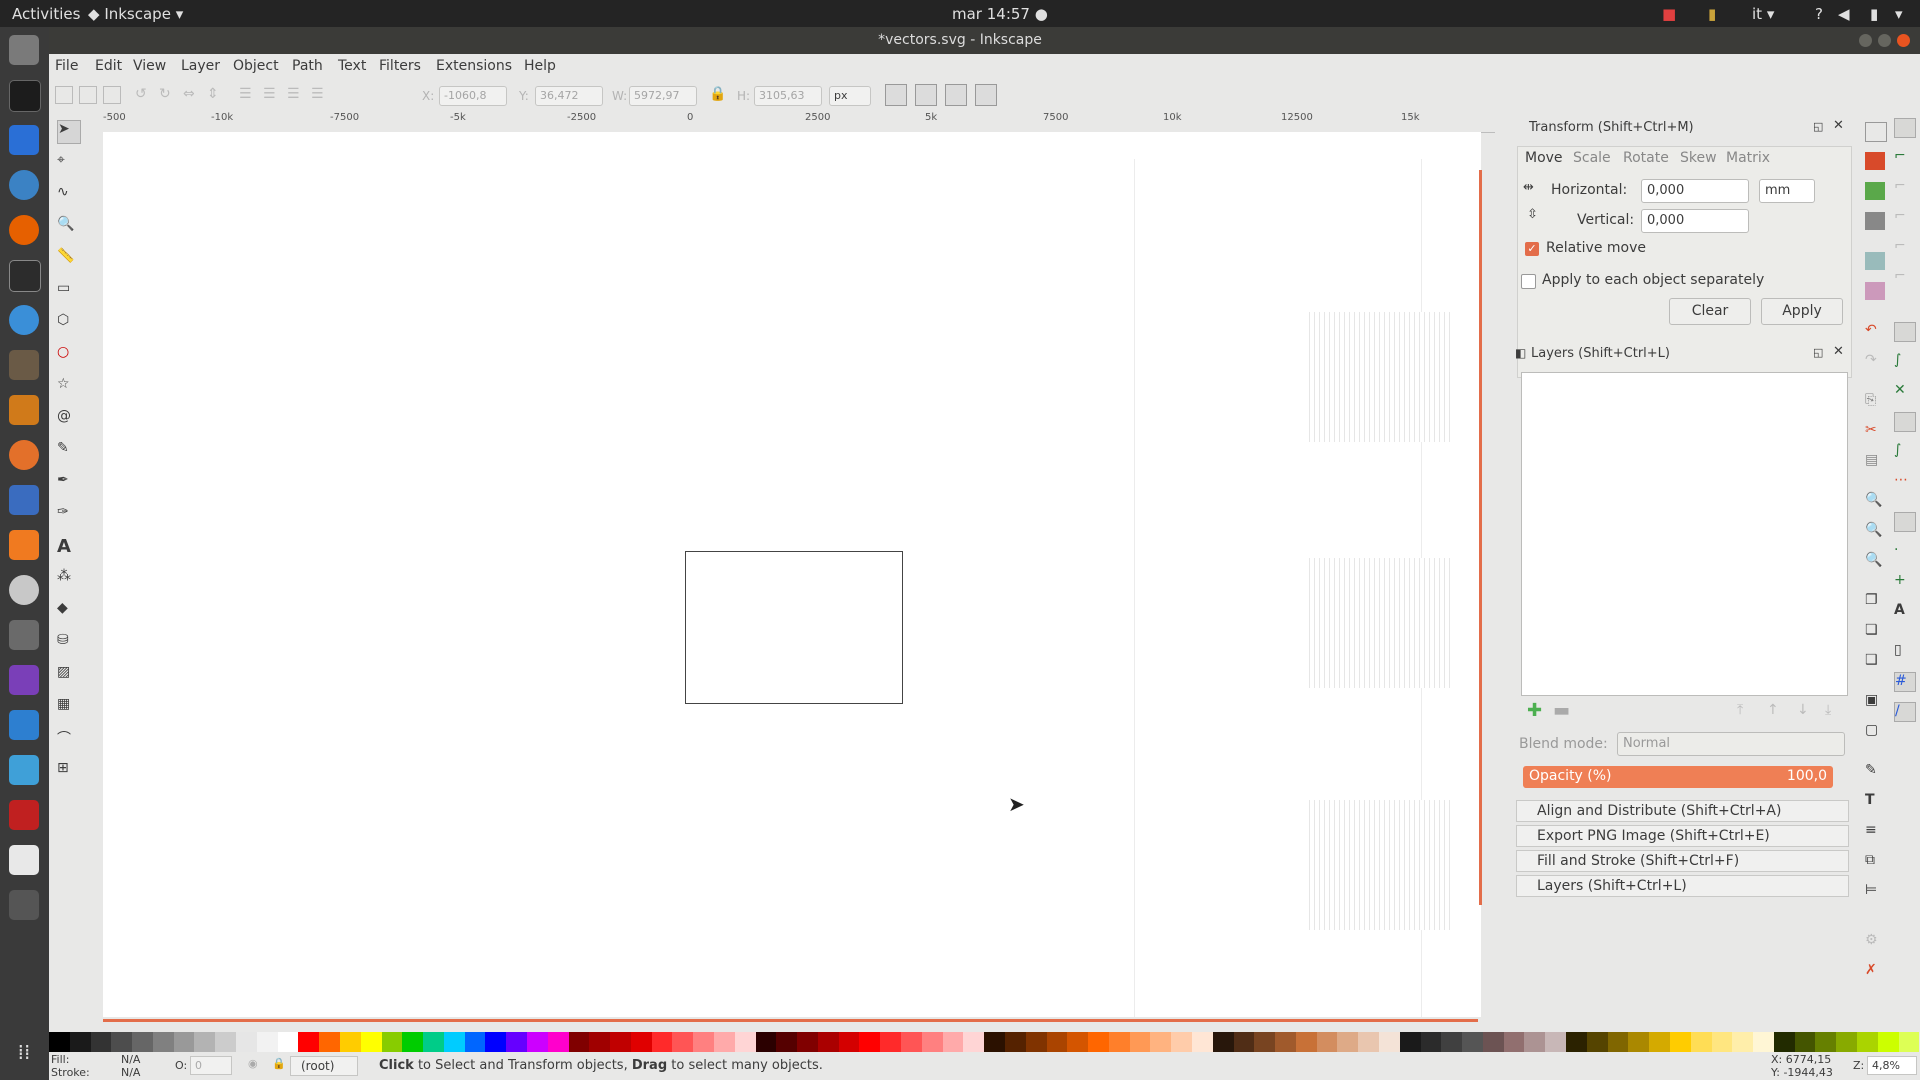 The width and height of the screenshot is (1920, 1080). What do you see at coordinates (1875, 161) in the screenshot?
I see `open-icon` at bounding box center [1875, 161].